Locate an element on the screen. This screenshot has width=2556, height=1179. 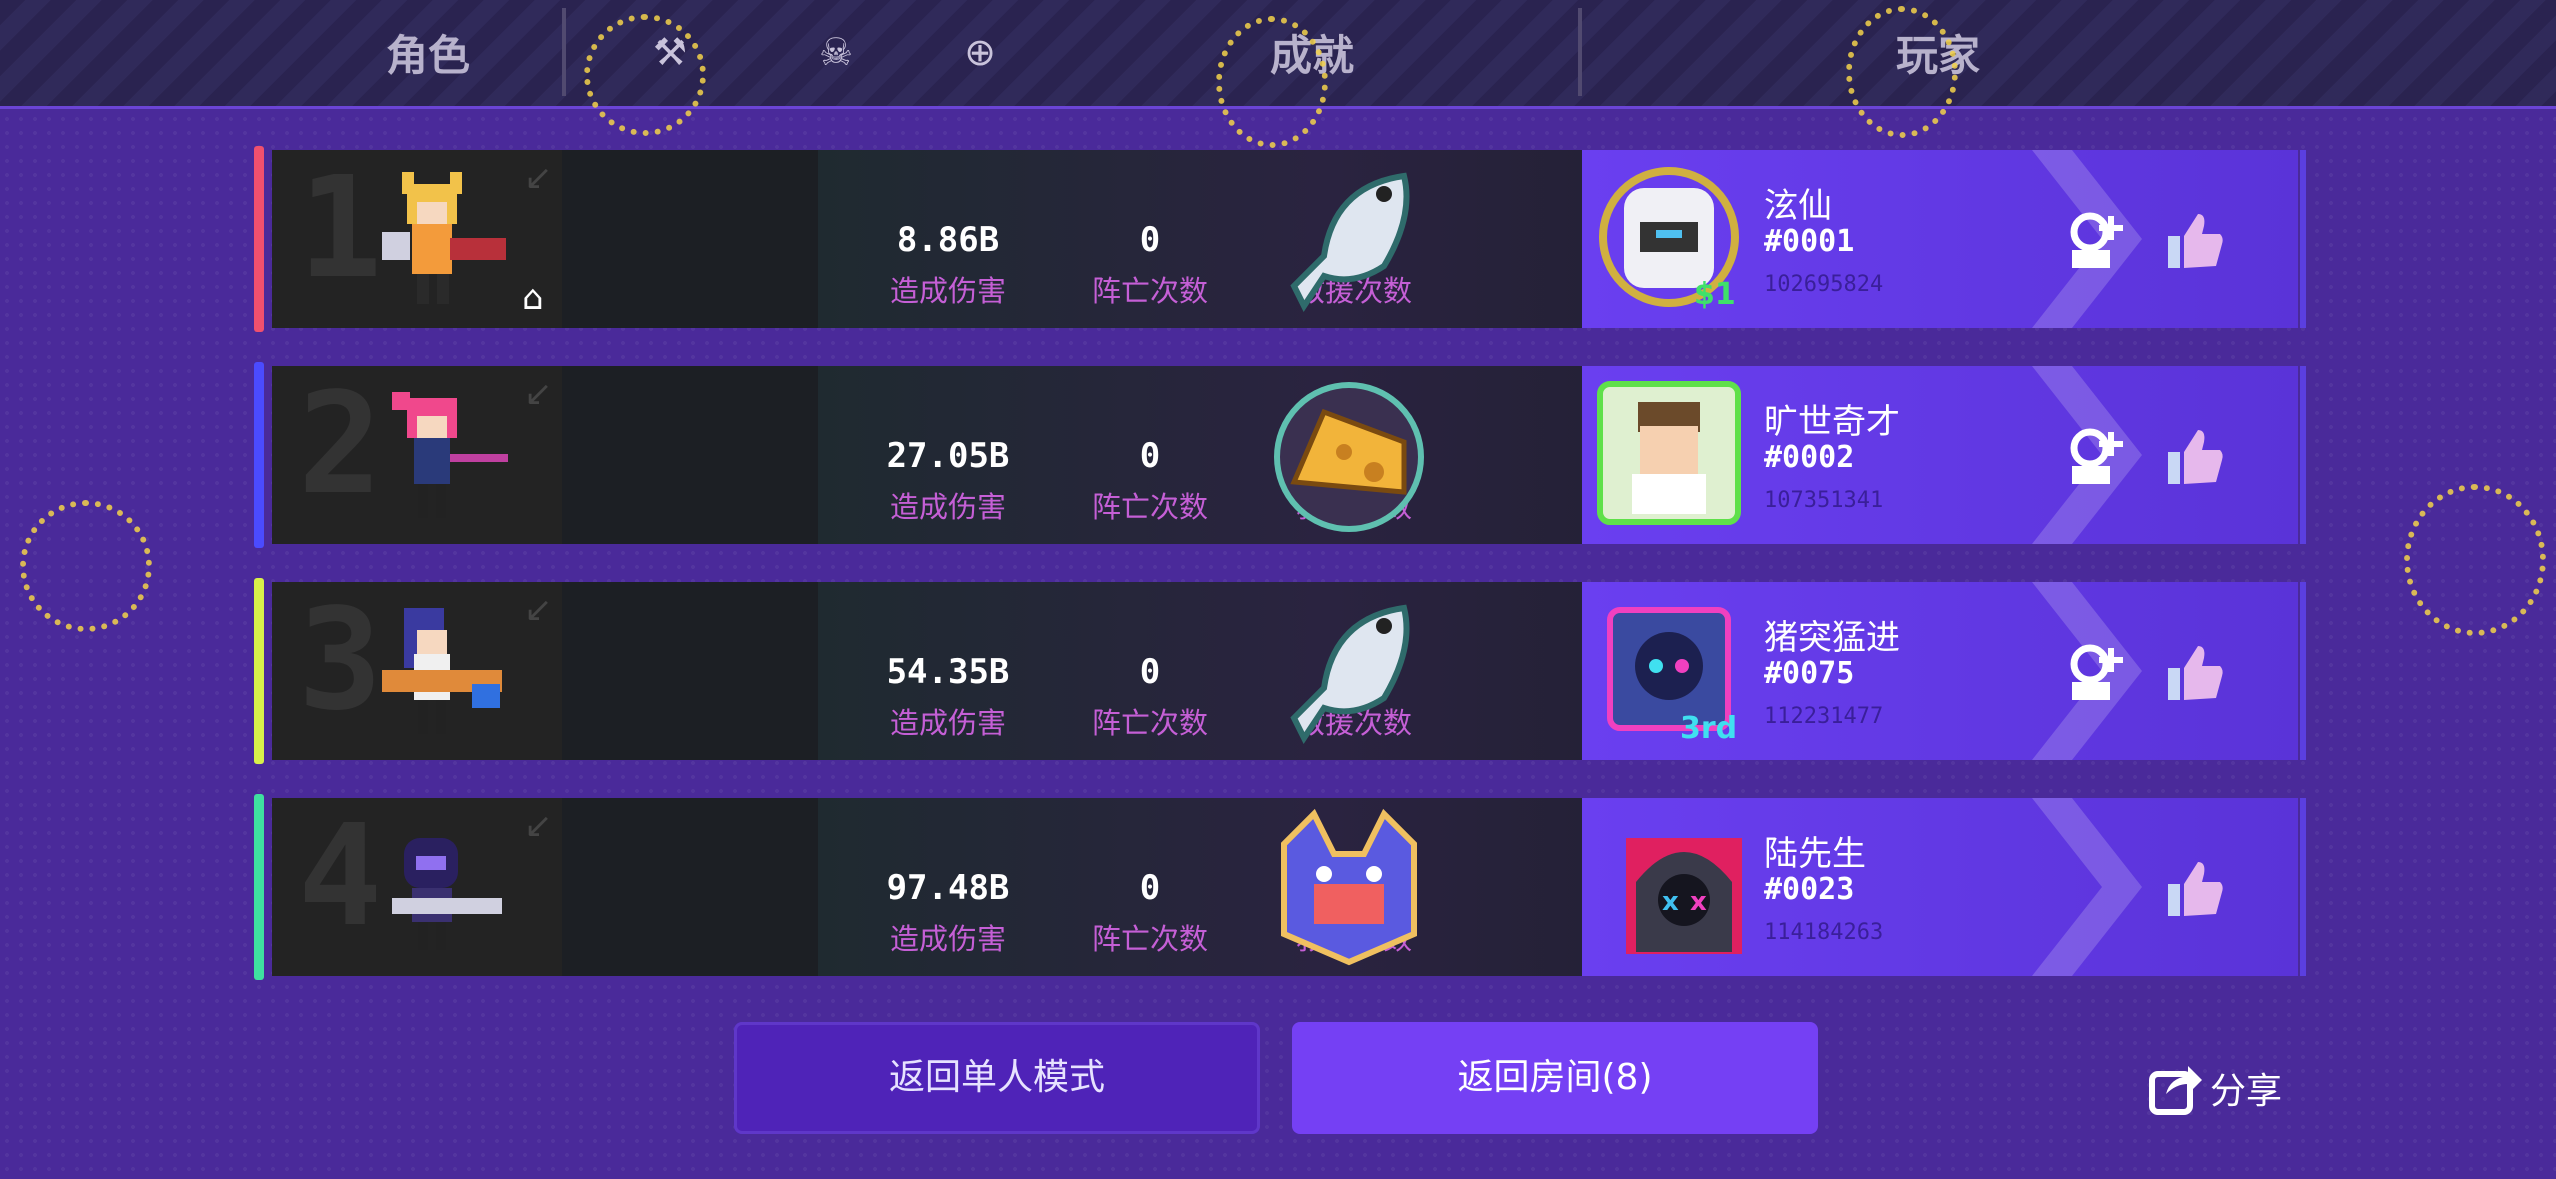
player-tag: #0002 is located at coordinates (1809, 457).